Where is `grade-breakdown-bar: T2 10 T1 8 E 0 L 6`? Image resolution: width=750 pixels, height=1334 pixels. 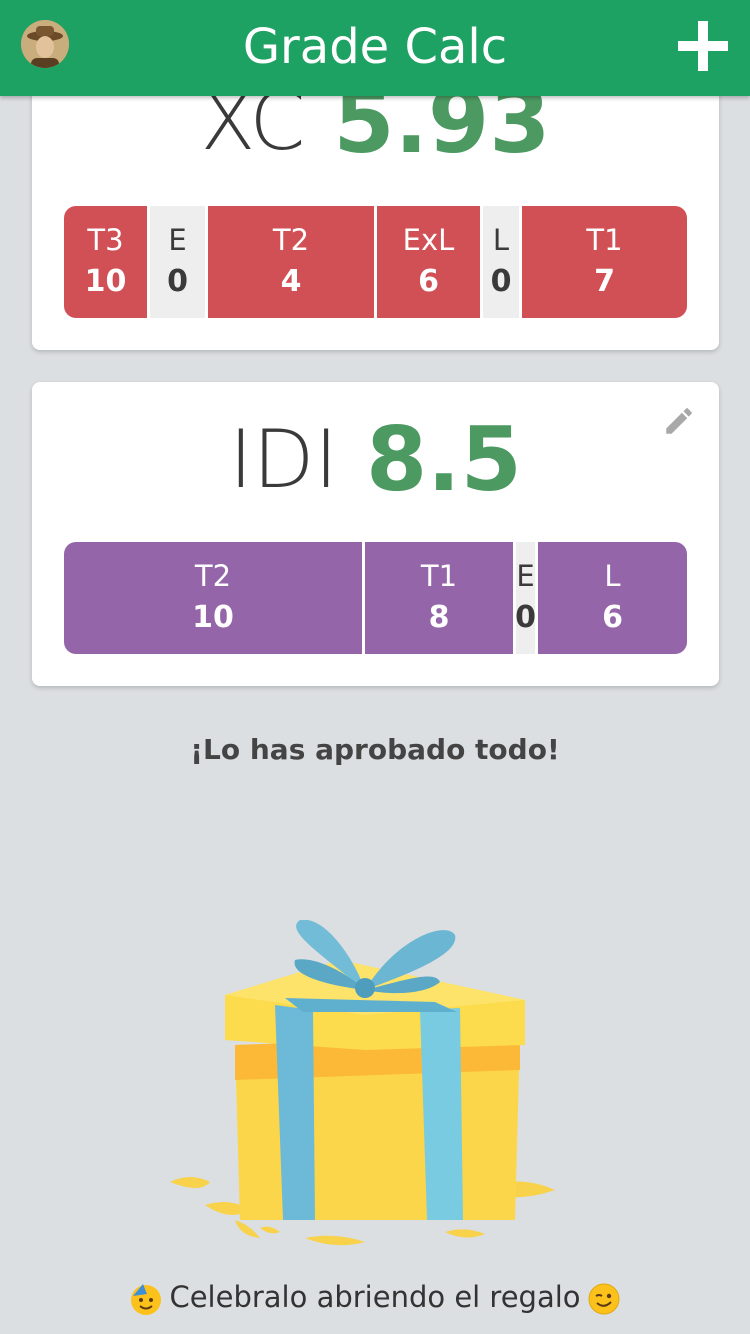
grade-breakdown-bar: T2 10 T1 8 E 0 L 6 is located at coordinates (375, 598).